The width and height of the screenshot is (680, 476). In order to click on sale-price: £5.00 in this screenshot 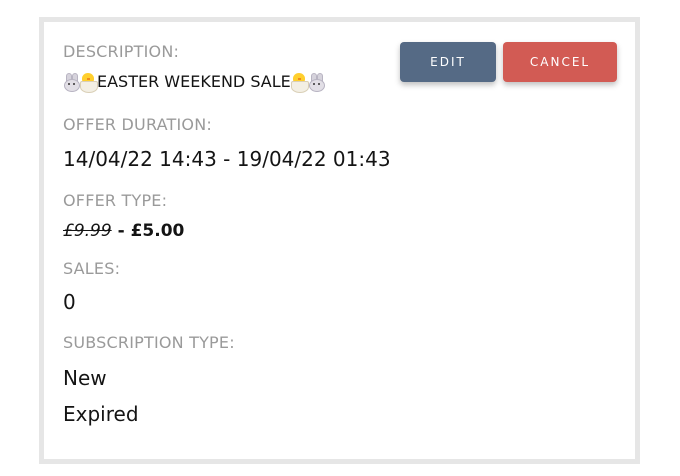, I will do `click(157, 231)`.